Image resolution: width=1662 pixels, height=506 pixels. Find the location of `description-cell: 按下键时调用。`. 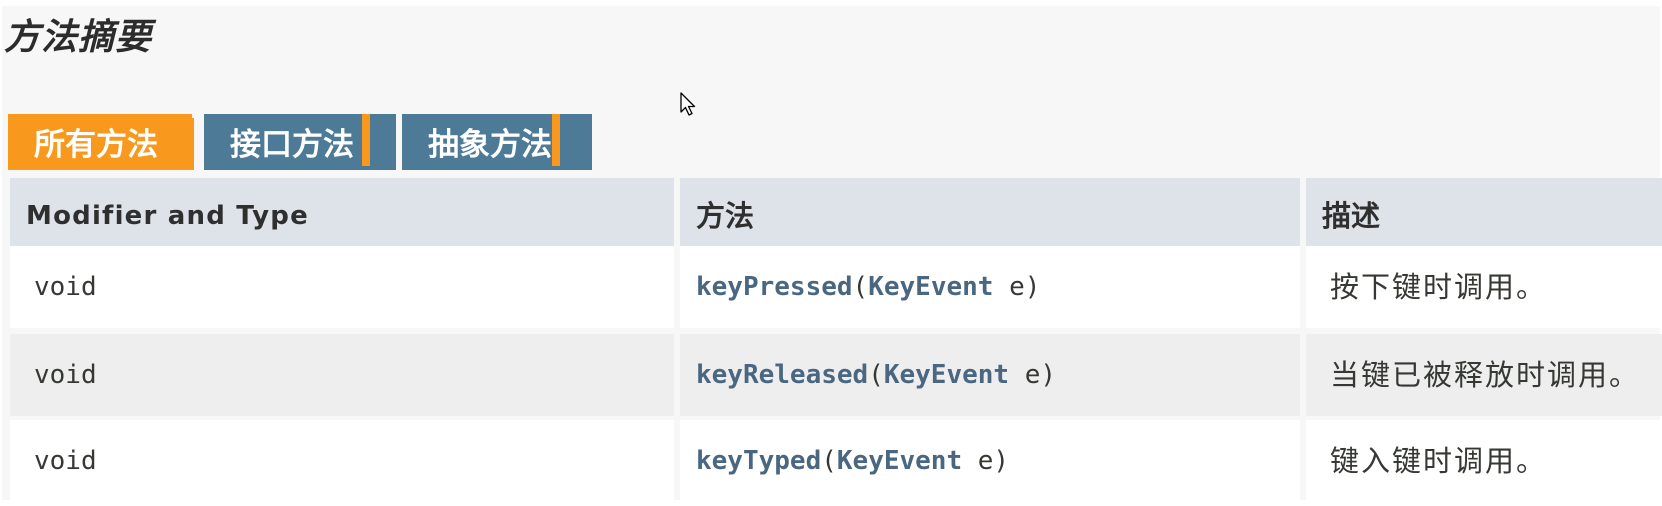

description-cell: 按下键时调用。 is located at coordinates (1484, 287).